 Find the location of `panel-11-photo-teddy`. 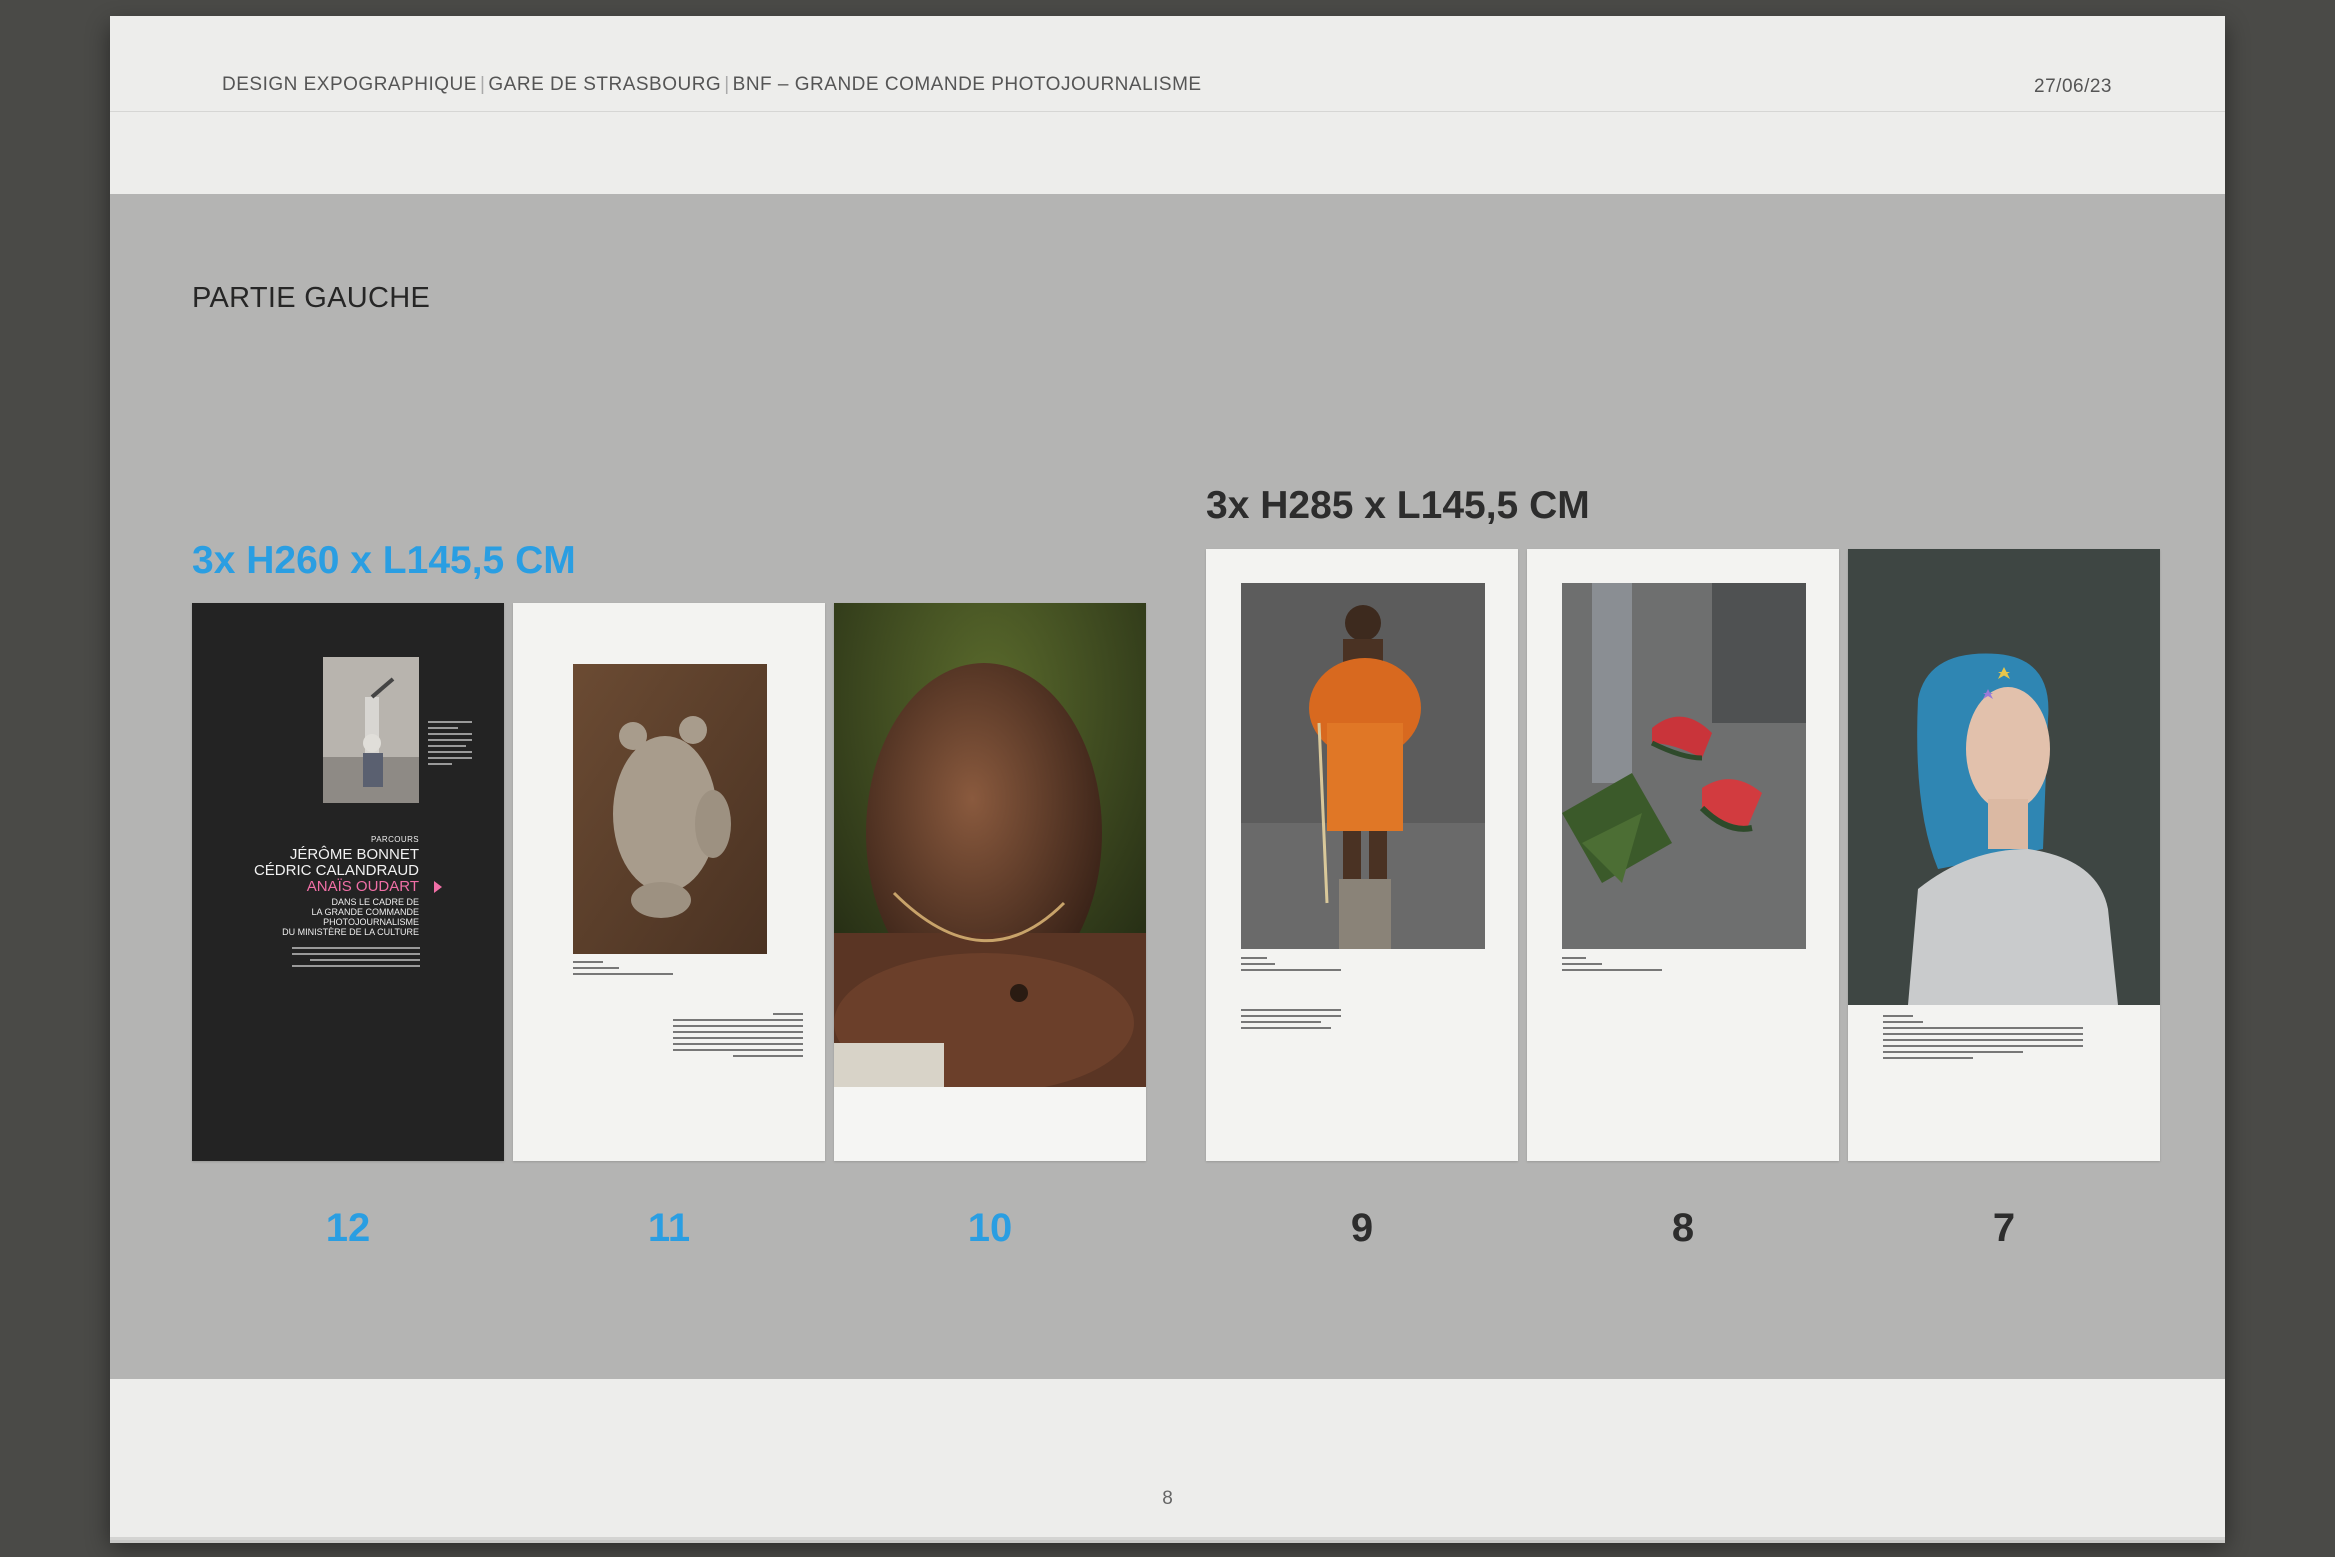

panel-11-photo-teddy is located at coordinates (670, 809).